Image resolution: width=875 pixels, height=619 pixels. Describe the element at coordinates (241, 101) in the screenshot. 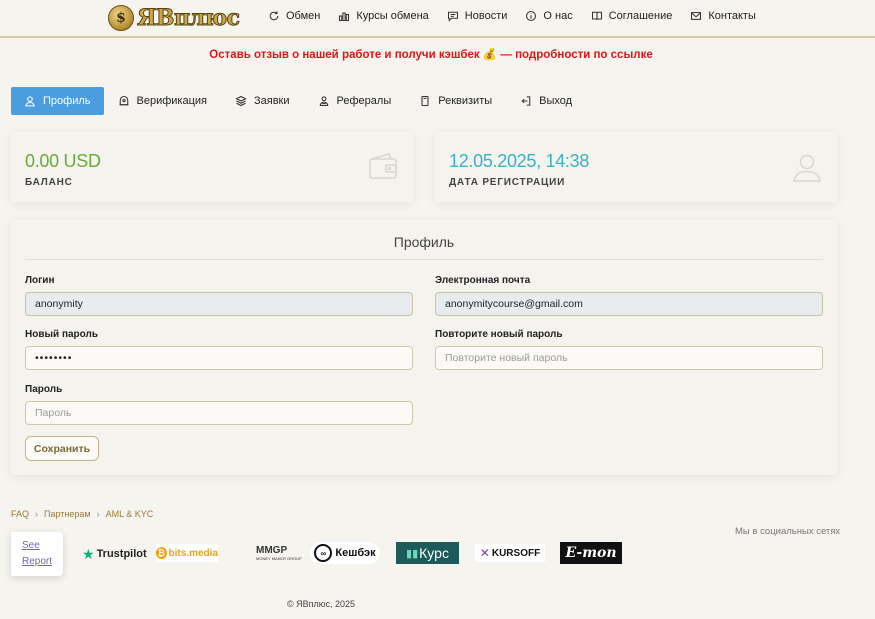

I see `layers-icon` at that location.